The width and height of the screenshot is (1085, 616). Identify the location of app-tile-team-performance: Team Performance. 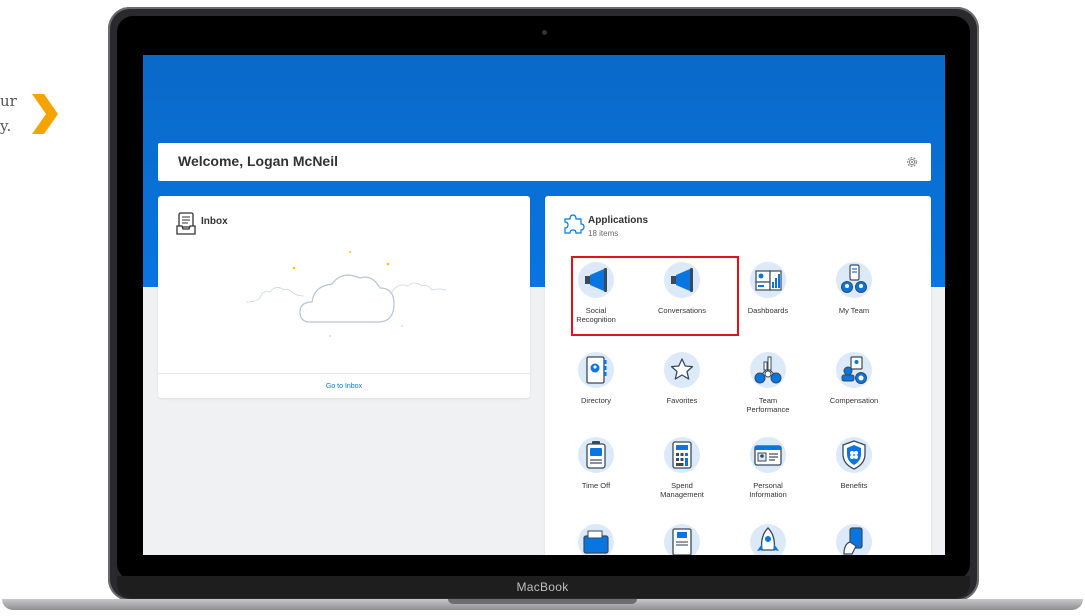
(768, 383).